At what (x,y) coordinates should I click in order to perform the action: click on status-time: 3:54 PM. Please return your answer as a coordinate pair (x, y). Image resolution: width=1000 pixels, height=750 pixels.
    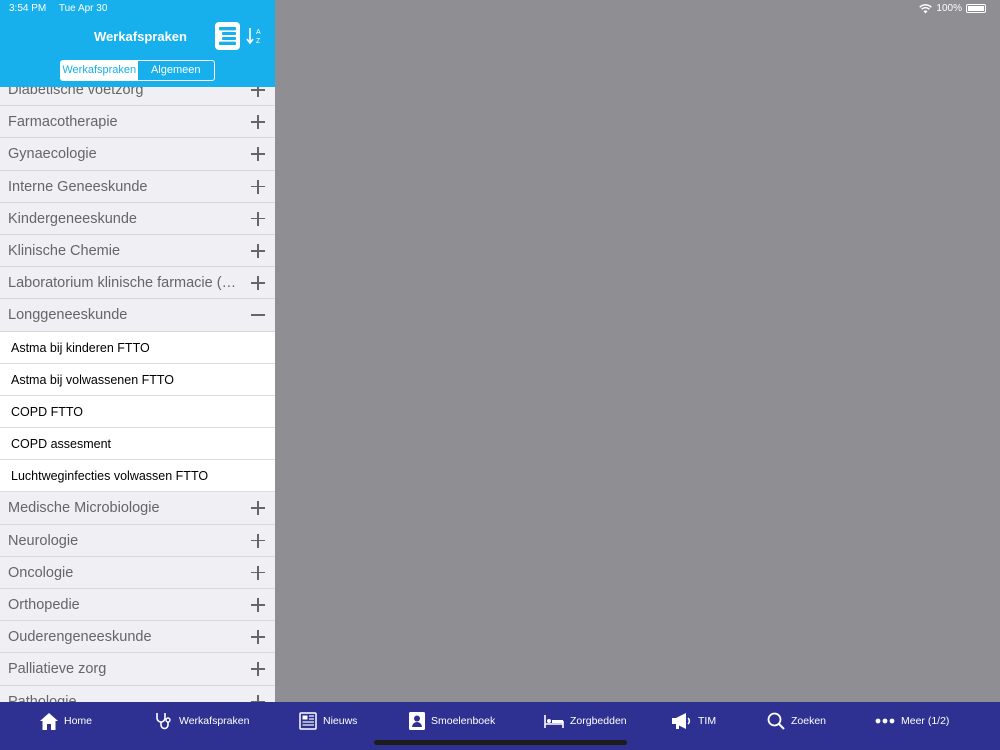
    Looking at the image, I should click on (28, 8).